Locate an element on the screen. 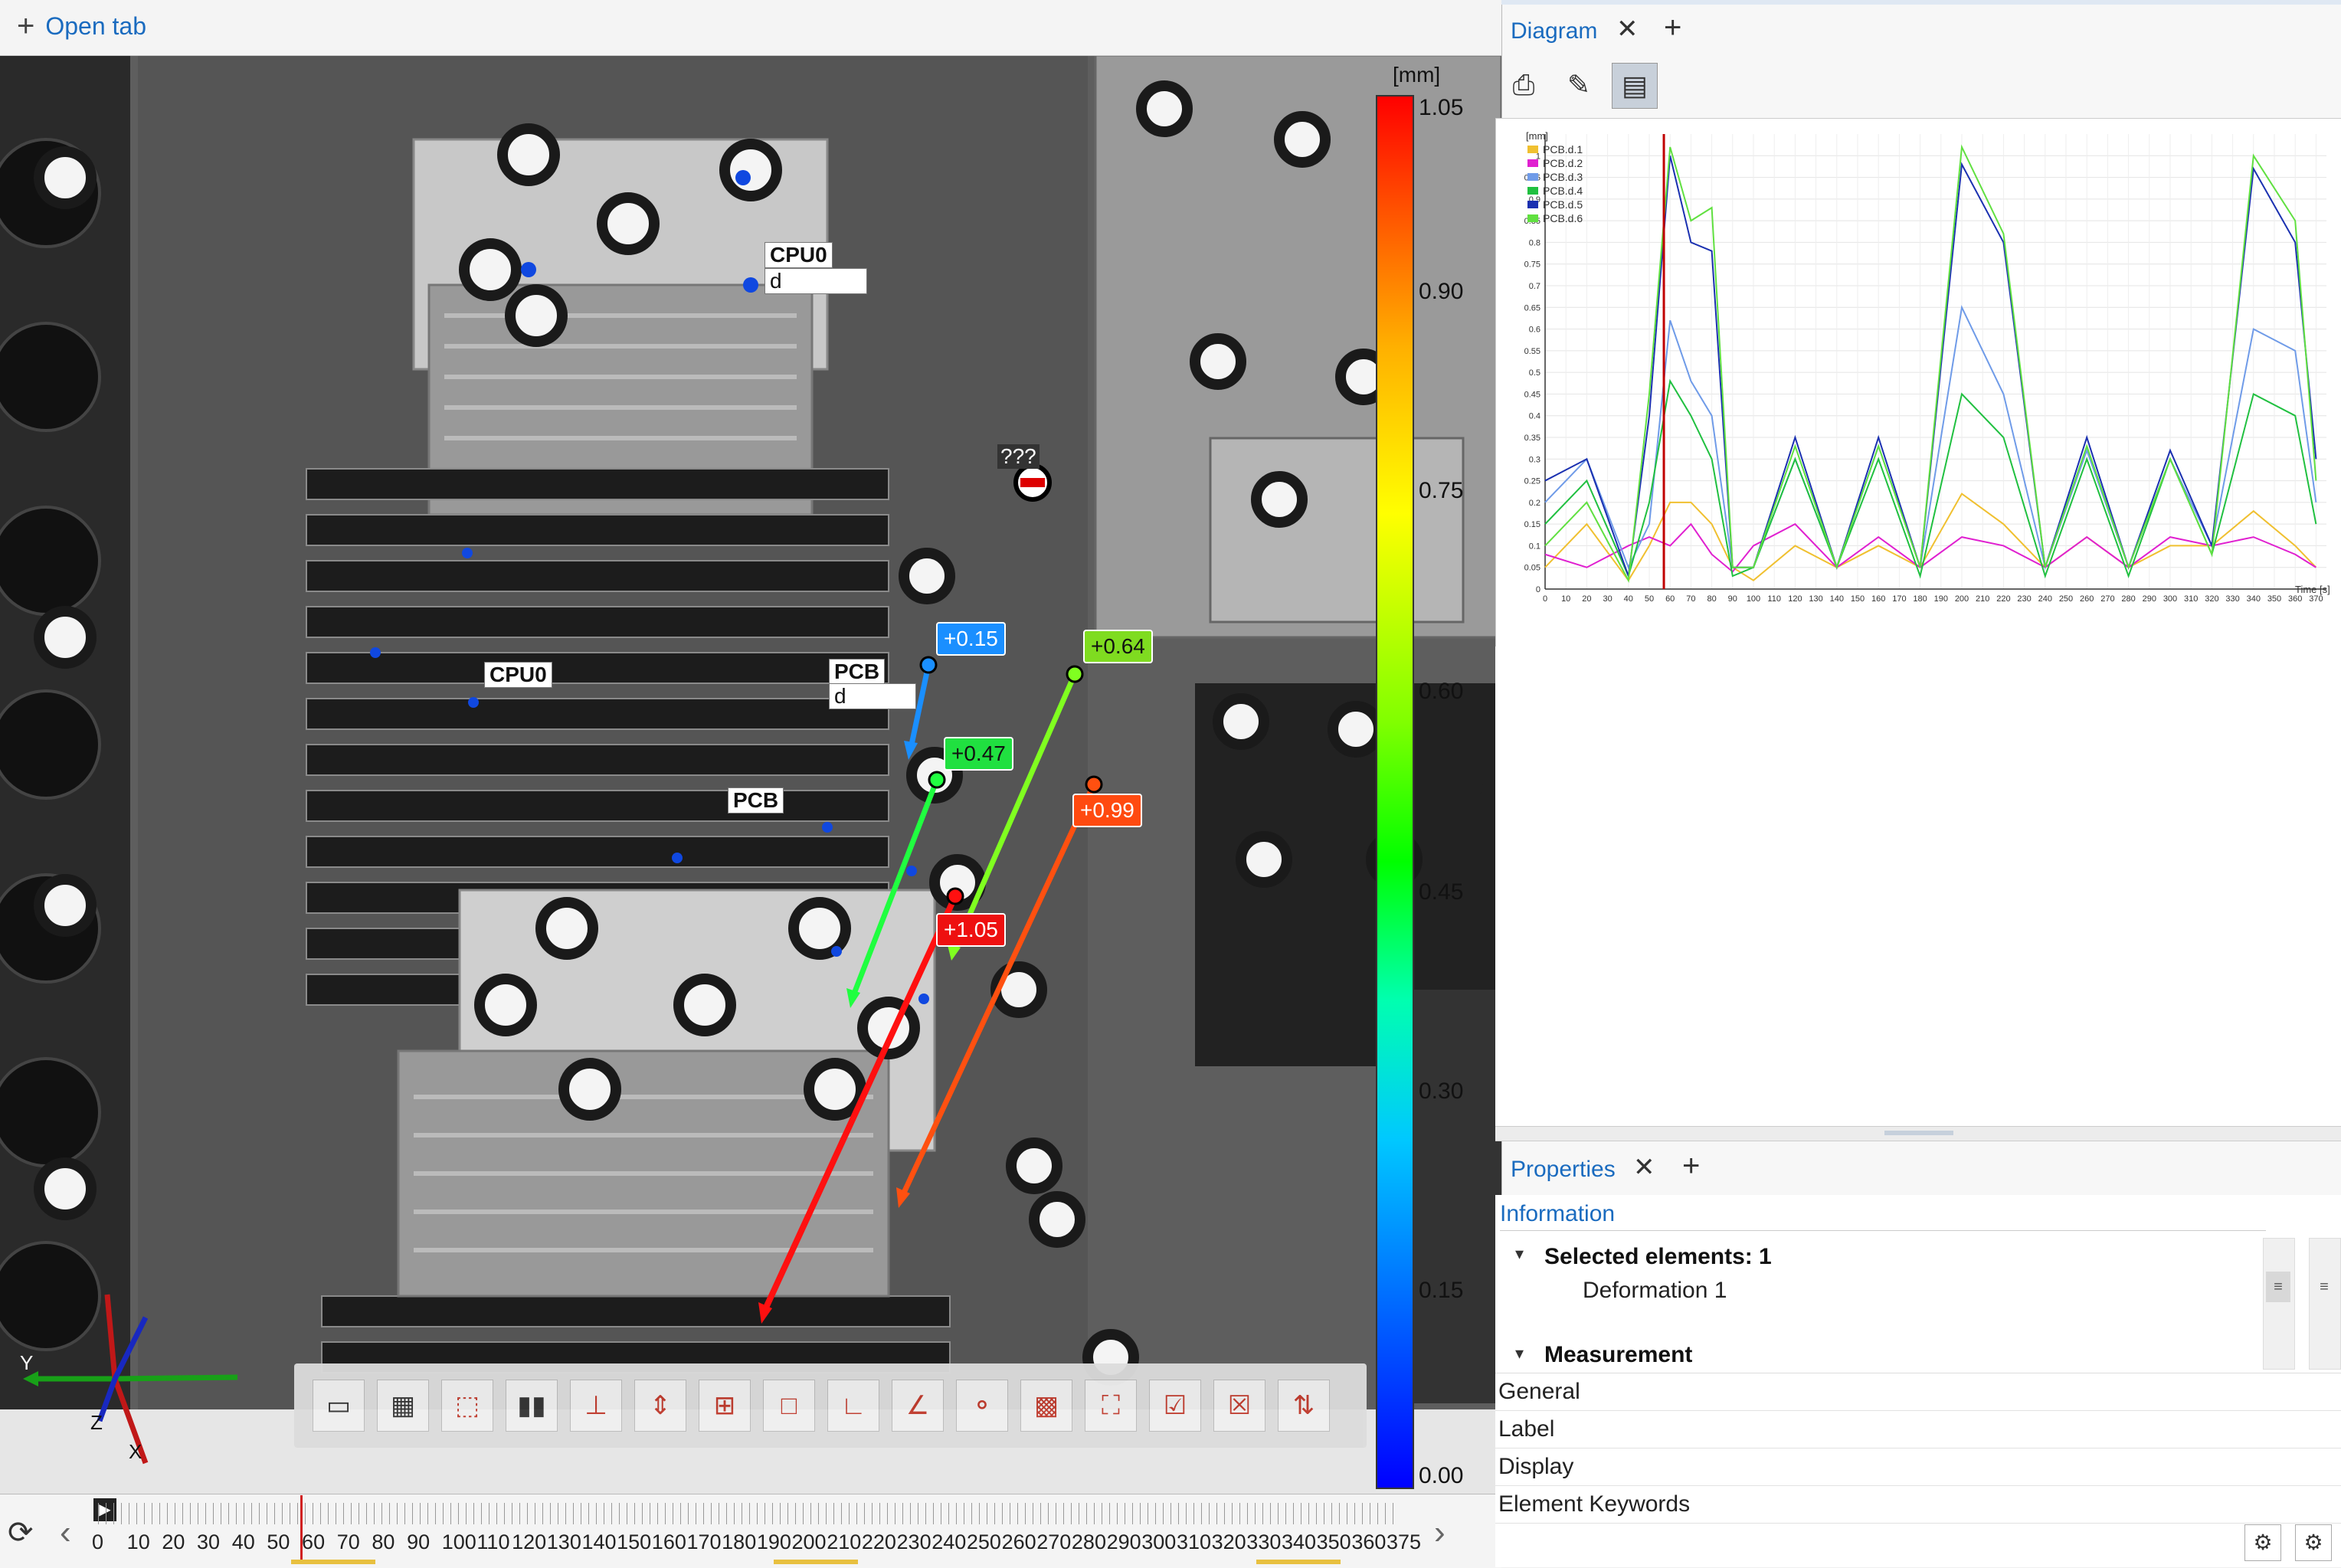 The width and height of the screenshot is (2341, 1568). expand-selected-icon: ▾ is located at coordinates (1520, 1254).